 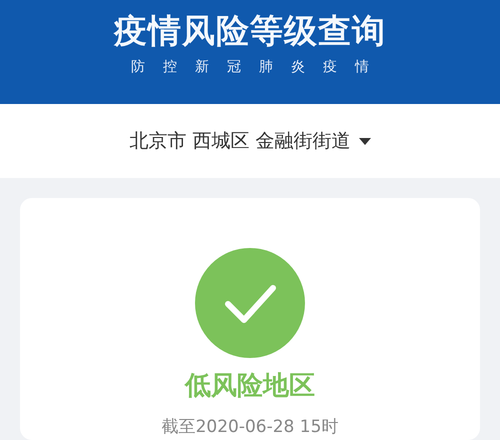 I want to click on page-title: 疫情风险等级查询, so click(x=250, y=31).